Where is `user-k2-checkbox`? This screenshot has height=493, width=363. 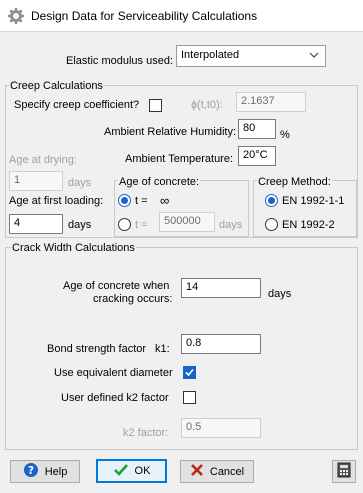
user-k2-checkbox is located at coordinates (189, 397).